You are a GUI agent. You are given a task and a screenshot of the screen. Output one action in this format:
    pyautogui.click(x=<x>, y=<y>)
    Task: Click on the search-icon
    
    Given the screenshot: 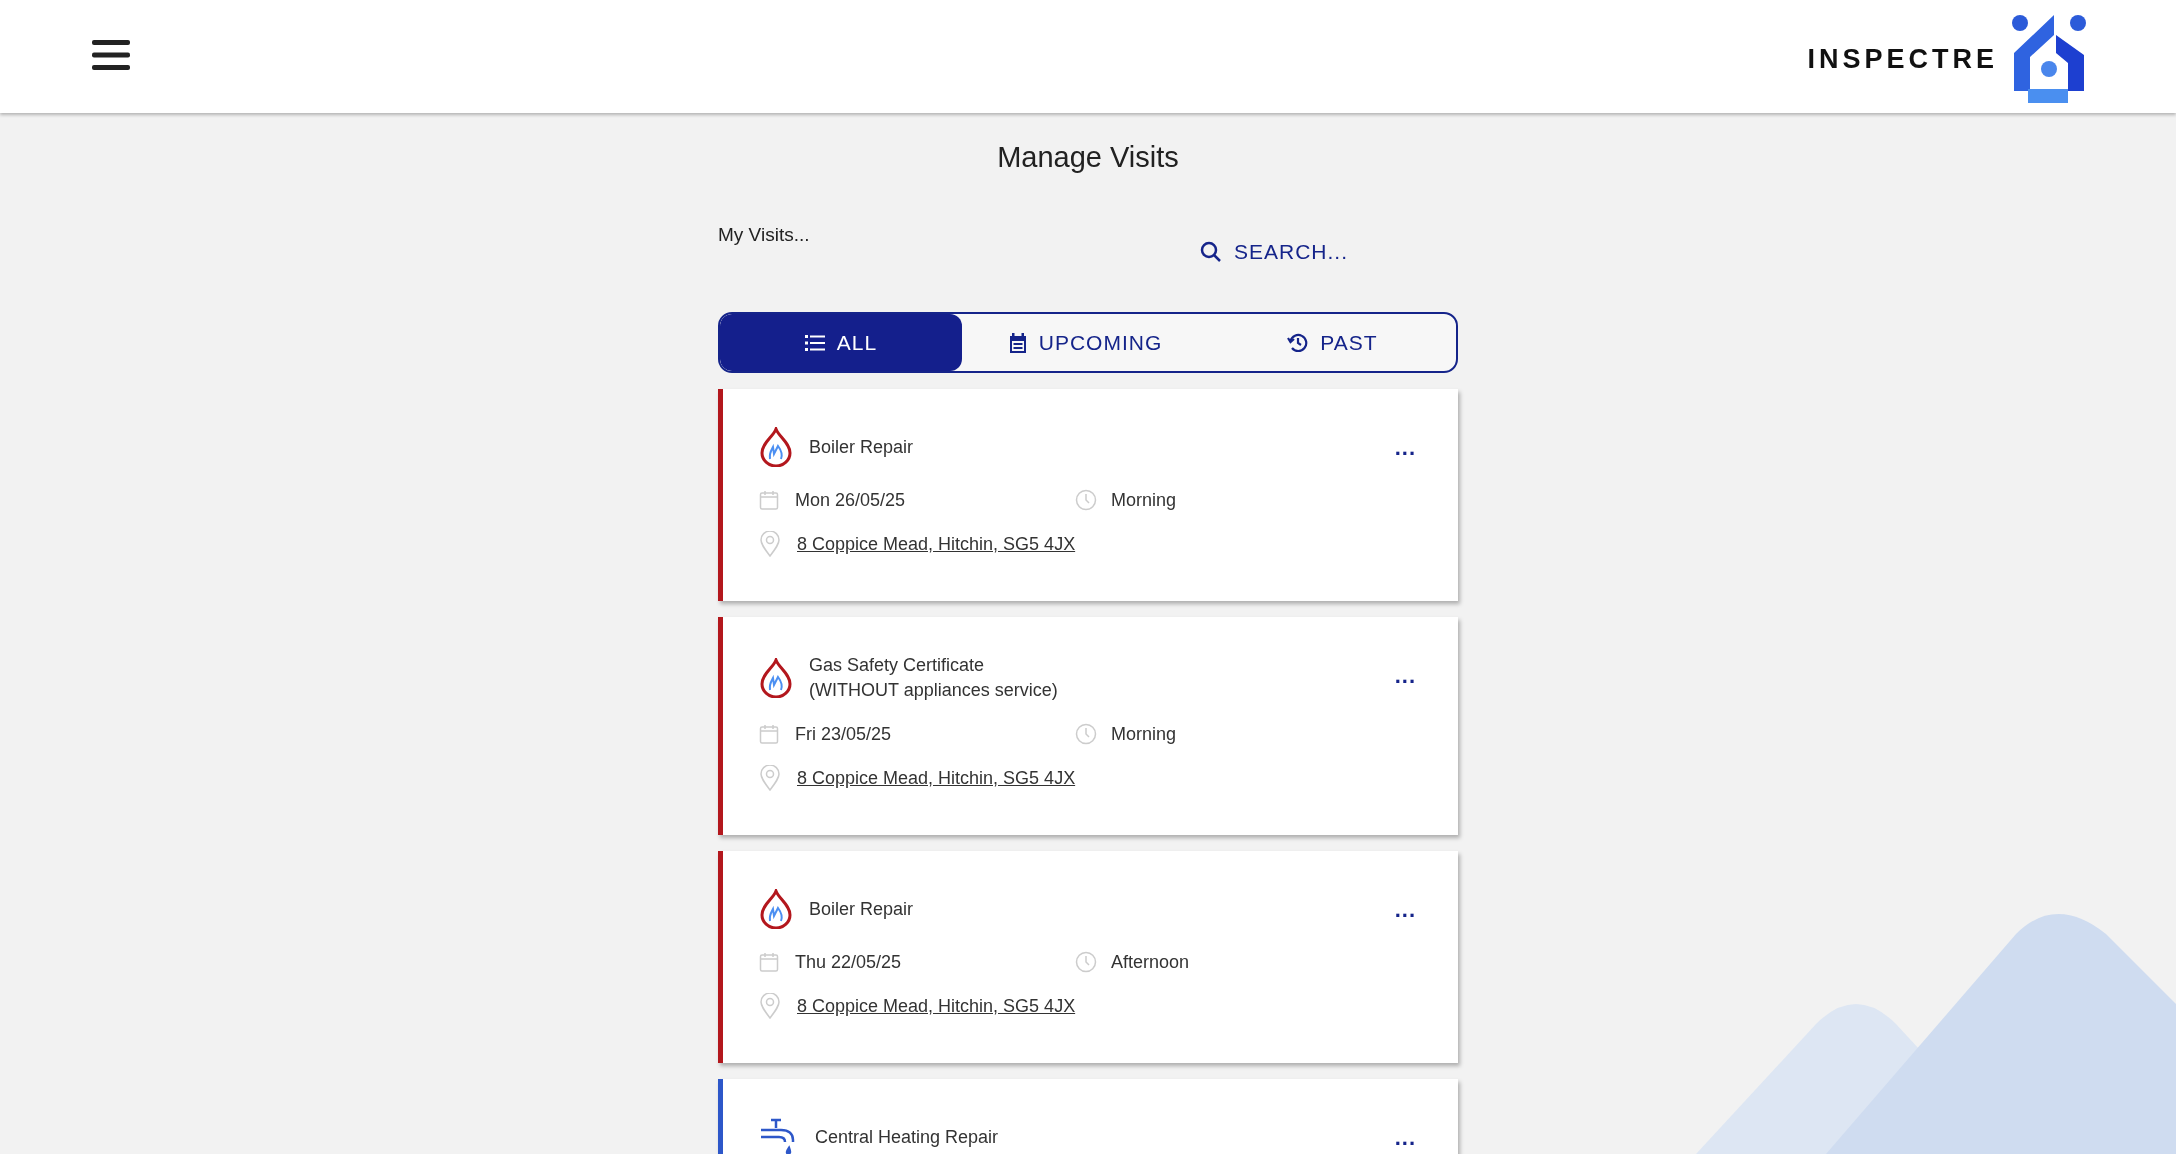 What is the action you would take?
    pyautogui.click(x=1210, y=252)
    